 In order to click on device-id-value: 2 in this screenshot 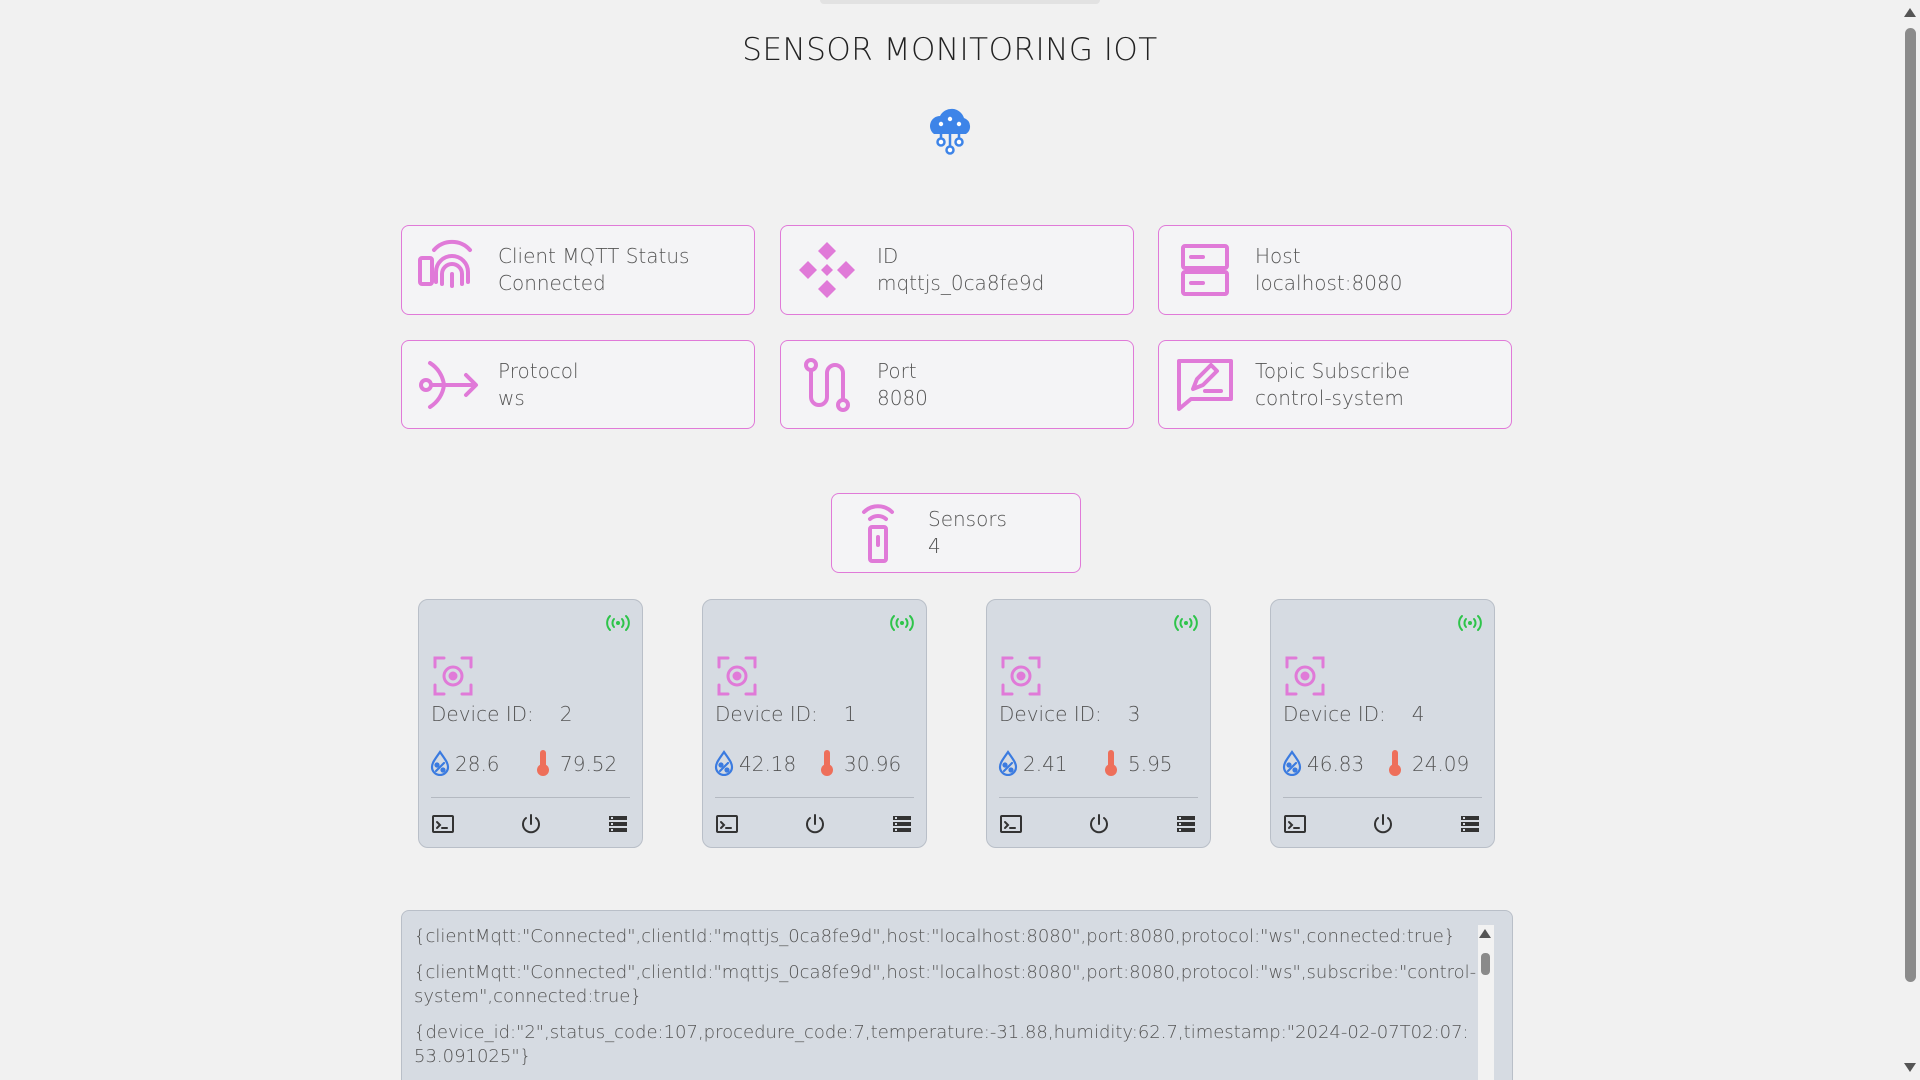, I will do `click(566, 714)`.